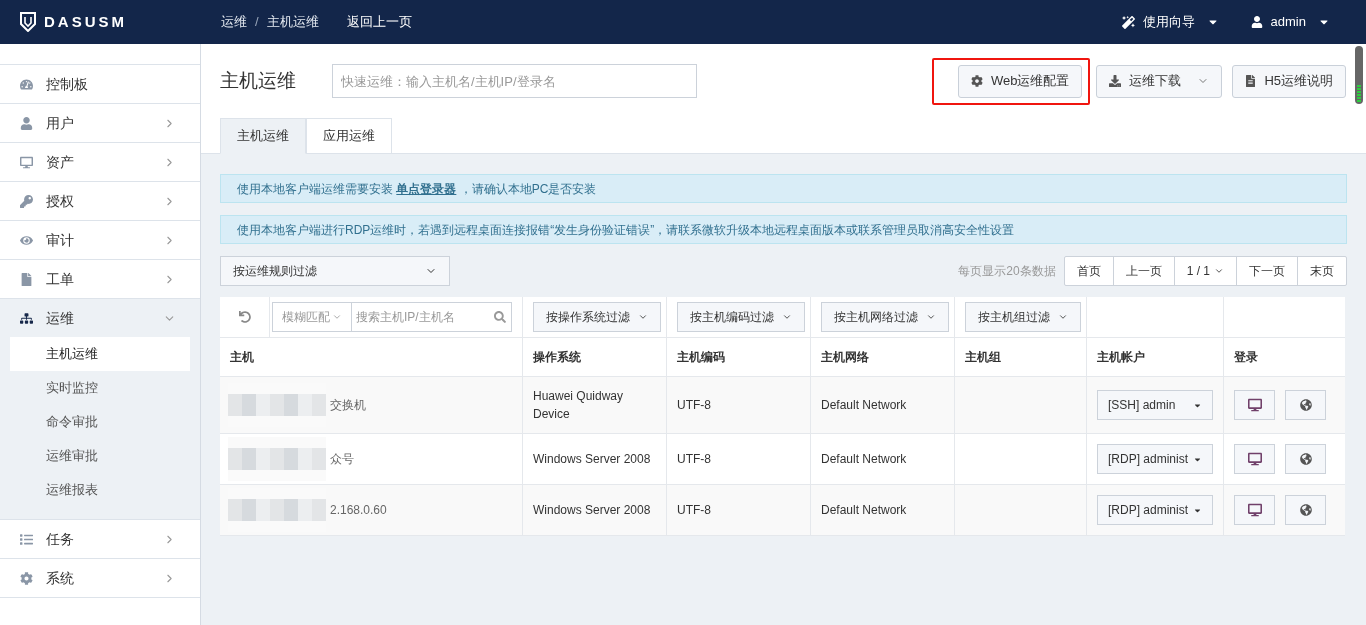  Describe the element at coordinates (1007, 271) in the screenshot. I see `page-size-text: 每页显示20条数据` at that location.